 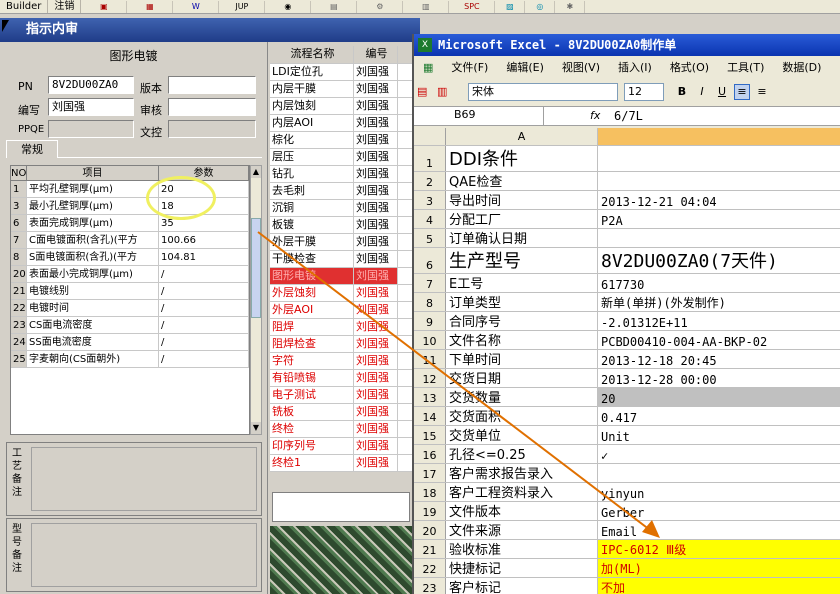 What do you see at coordinates (130, 274) in the screenshot?
I see `table-row: 20 表面最小完成铜厚(μm) /` at bounding box center [130, 274].